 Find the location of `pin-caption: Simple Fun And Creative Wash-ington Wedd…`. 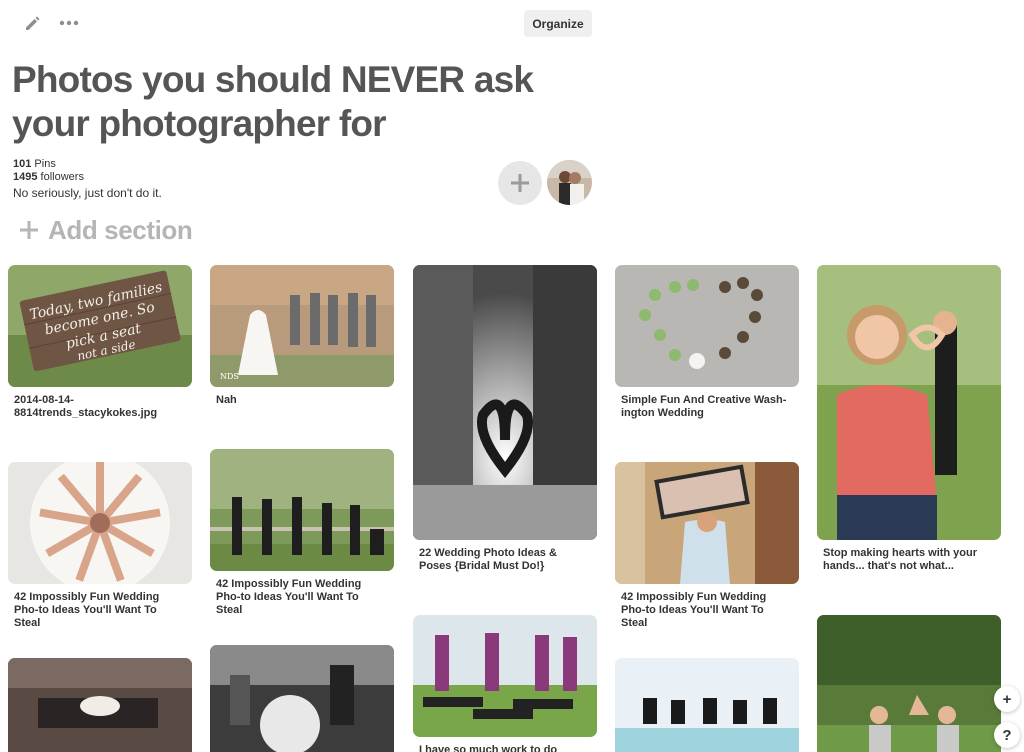

pin-caption: Simple Fun And Creative Wash-ington Wedd… is located at coordinates (704, 406).